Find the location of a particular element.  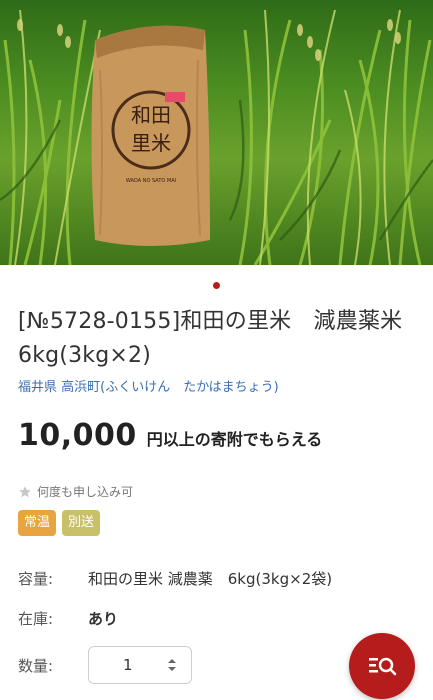

stepper-arrows-icon is located at coordinates (172, 665).